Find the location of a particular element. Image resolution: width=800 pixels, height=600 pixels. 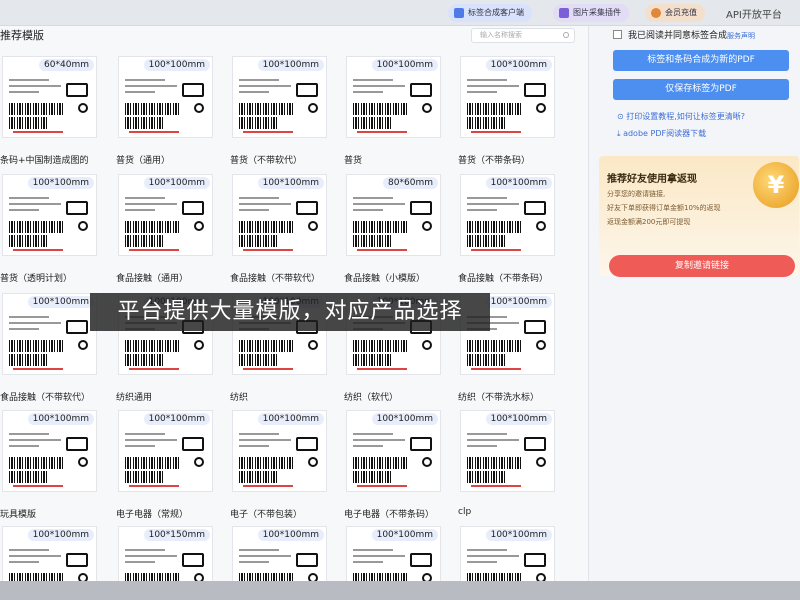

template-caption: 电子（不带包装） is located at coordinates (266, 513).